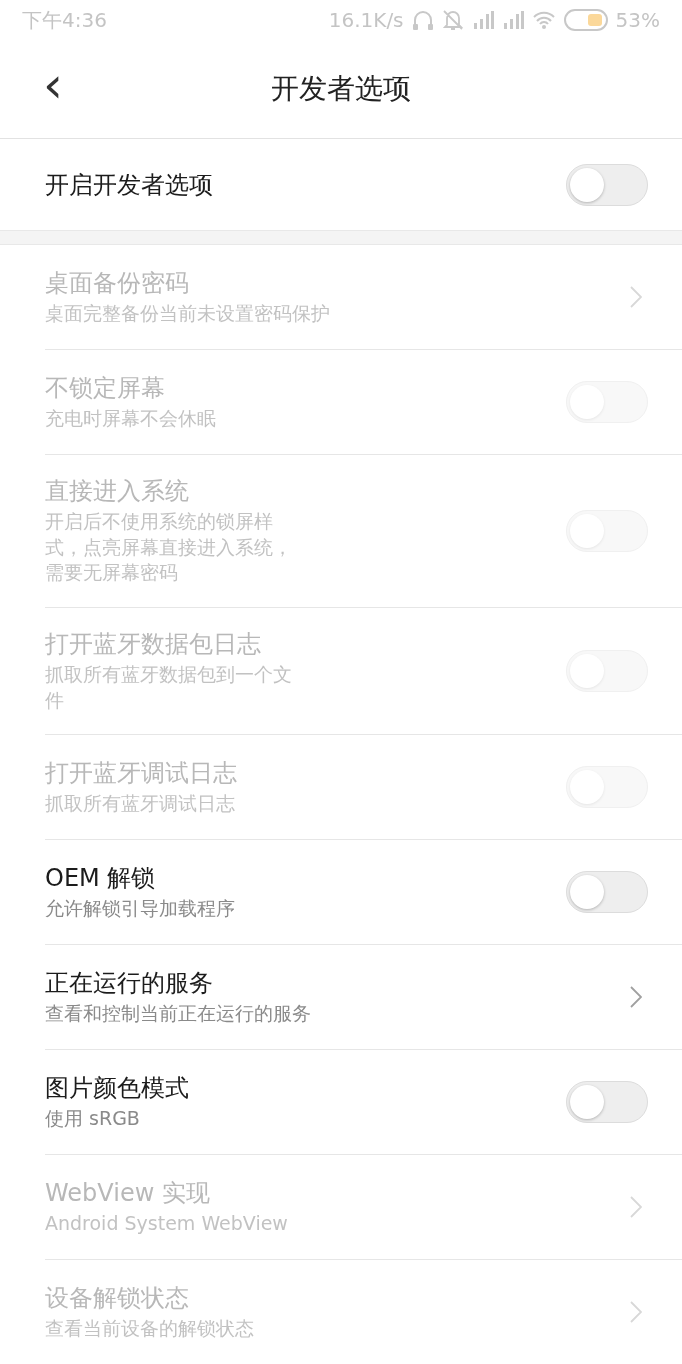 This screenshot has width=682, height=1364. What do you see at coordinates (101, 877) in the screenshot?
I see `setting-title: OEM 解锁` at bounding box center [101, 877].